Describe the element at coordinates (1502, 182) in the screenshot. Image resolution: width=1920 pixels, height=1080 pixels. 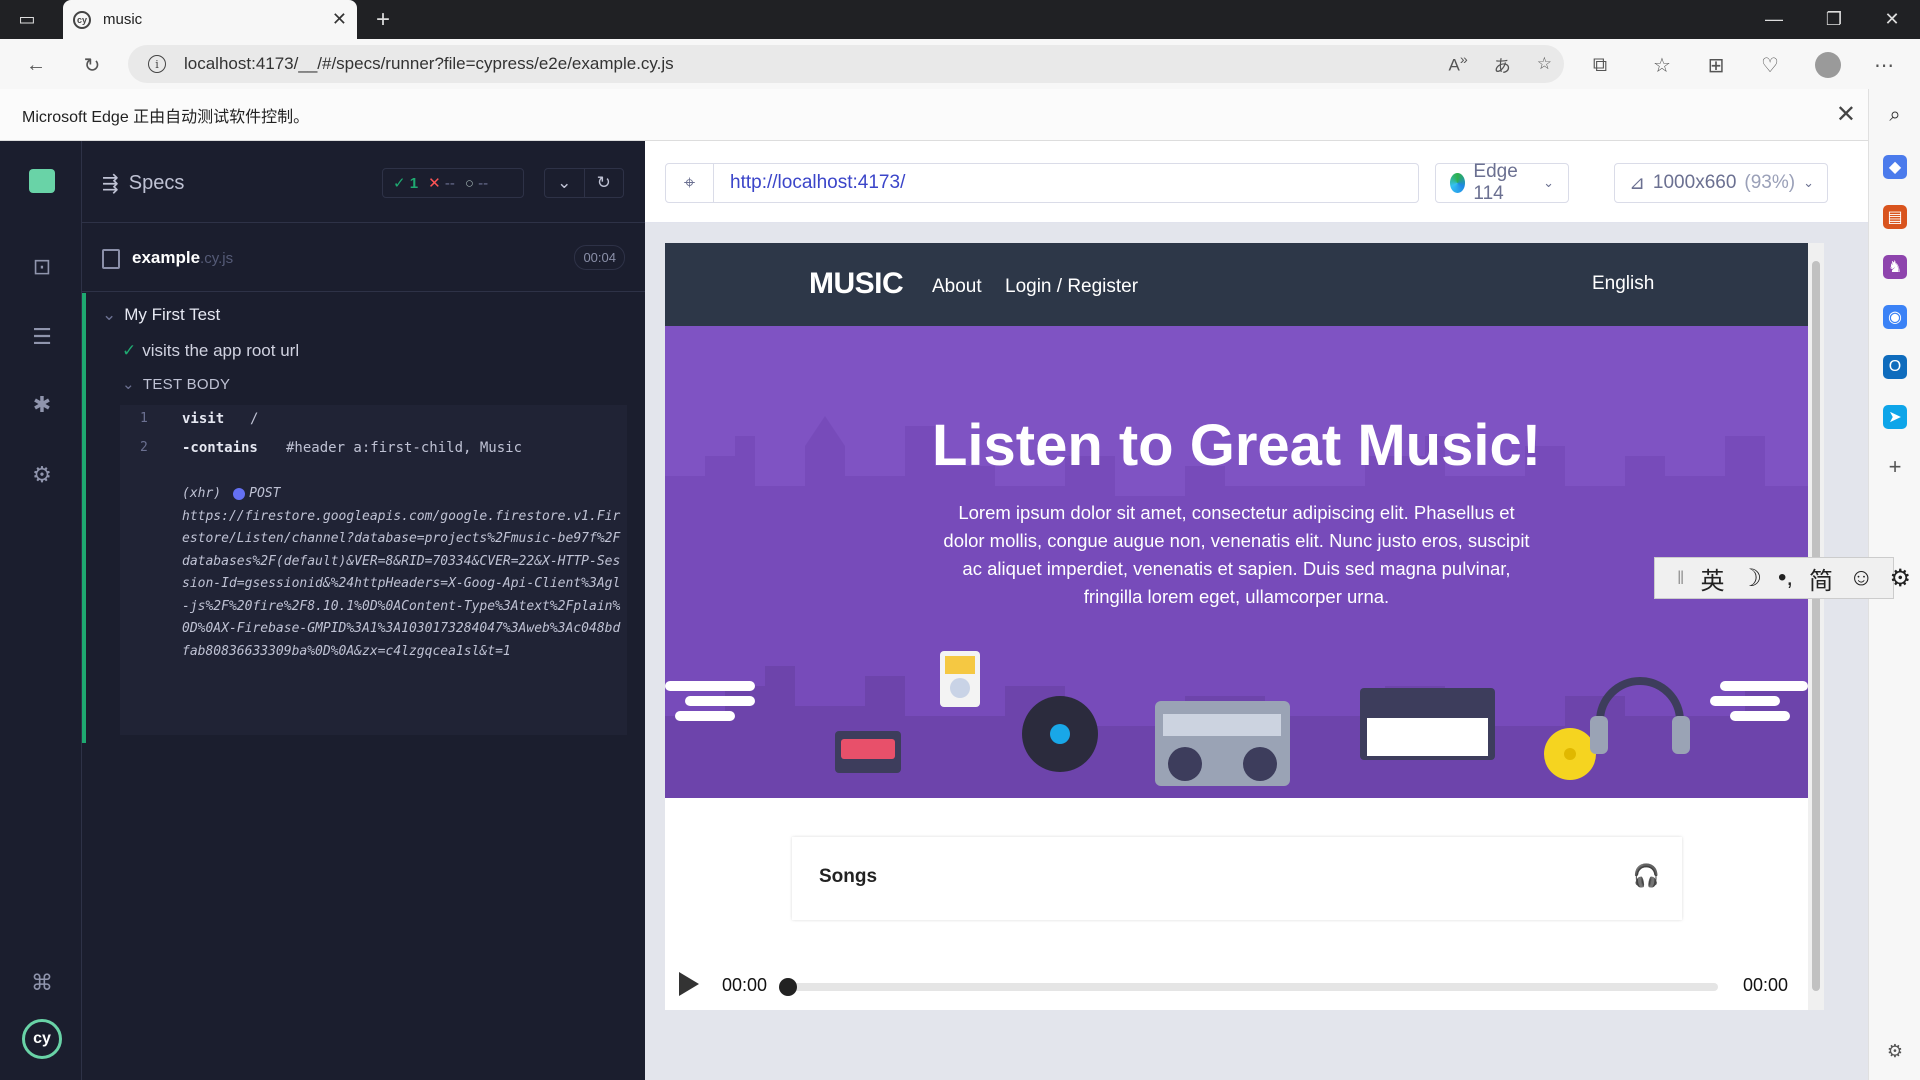
I see `browser-selector: Edge 114 ⌄` at that location.